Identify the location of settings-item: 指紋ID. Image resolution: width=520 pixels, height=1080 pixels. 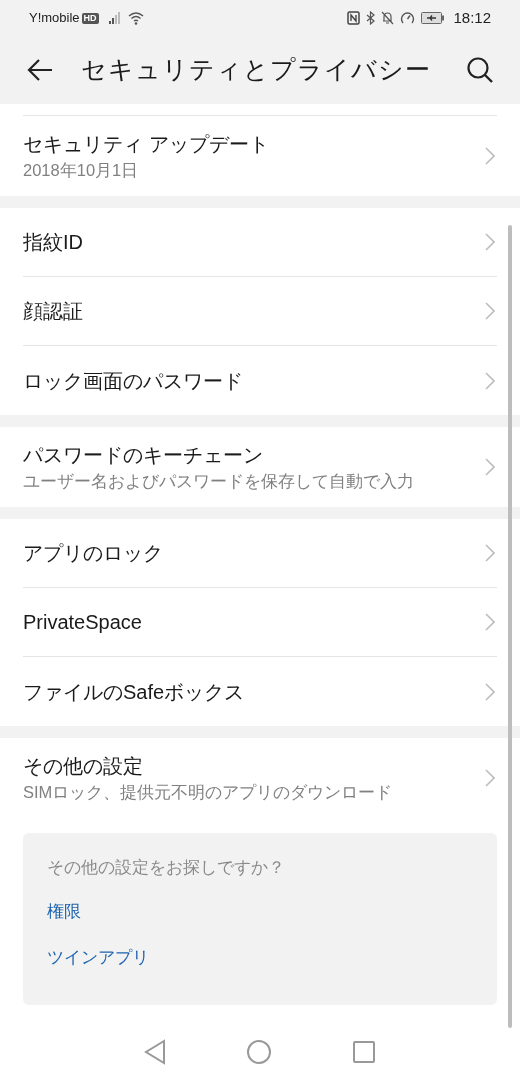
(260, 242).